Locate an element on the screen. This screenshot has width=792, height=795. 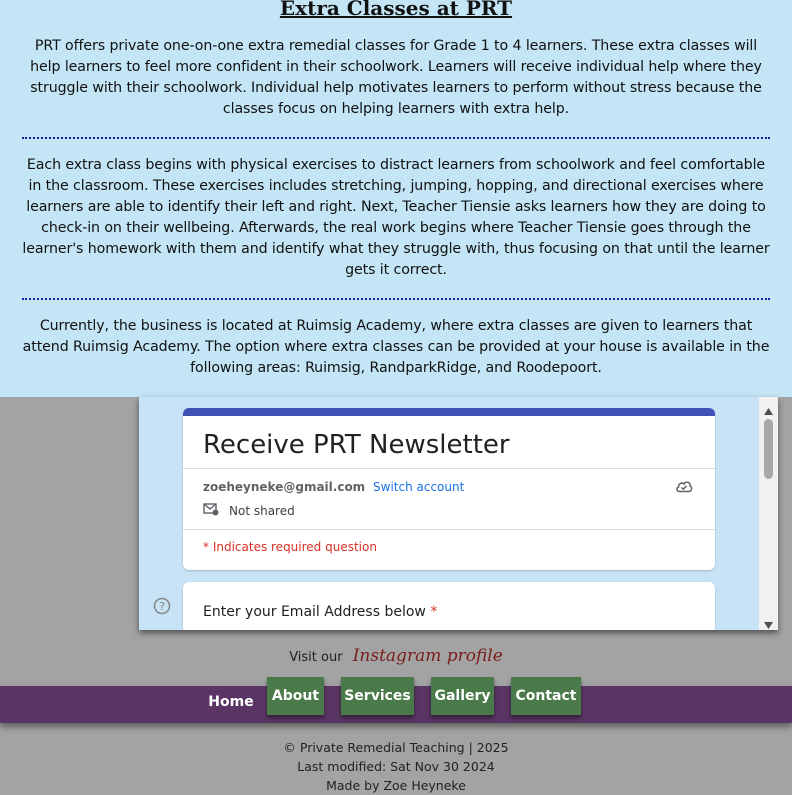
nav-gallery-button: Gallery is located at coordinates (462, 696).